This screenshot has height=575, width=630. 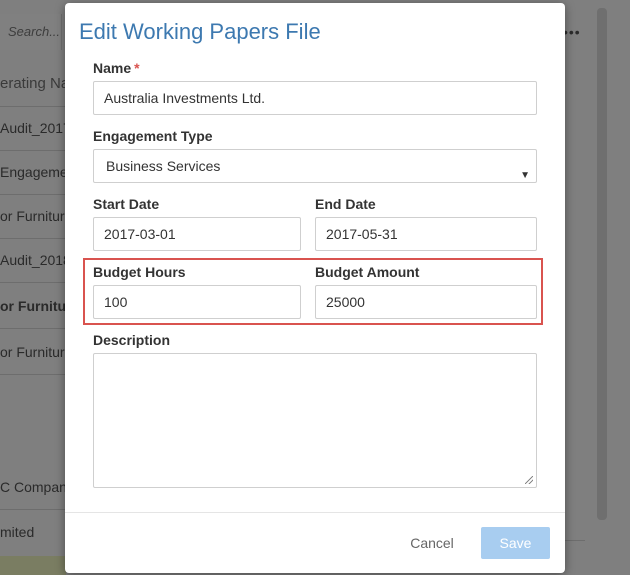 I want to click on start-date-label: Start Date, so click(x=126, y=204).